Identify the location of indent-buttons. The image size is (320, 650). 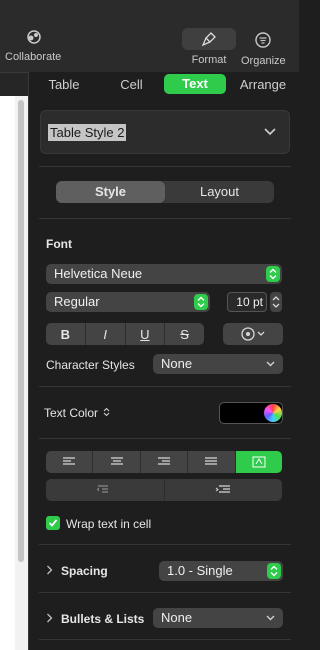
(164, 490).